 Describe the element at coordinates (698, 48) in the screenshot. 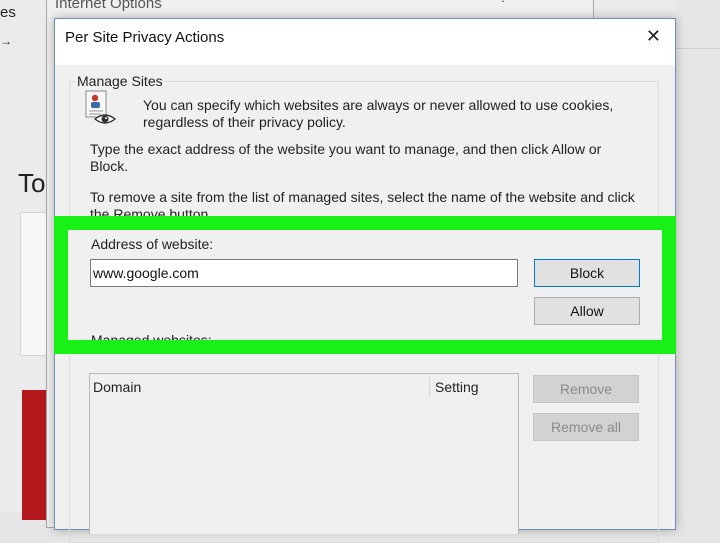

I see `background-divider` at that location.